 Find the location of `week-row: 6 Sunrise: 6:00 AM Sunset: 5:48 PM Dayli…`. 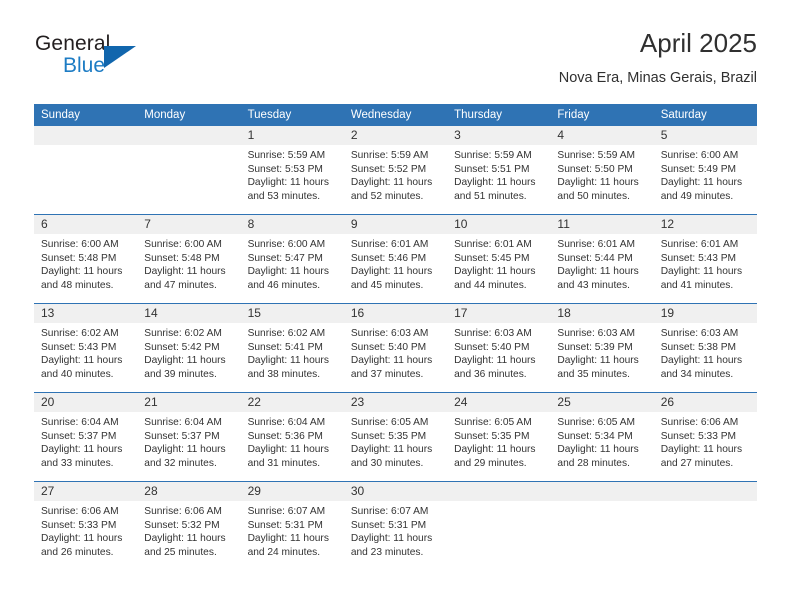

week-row: 6 Sunrise: 6:00 AM Sunset: 5:48 PM Dayli… is located at coordinates (395, 259).